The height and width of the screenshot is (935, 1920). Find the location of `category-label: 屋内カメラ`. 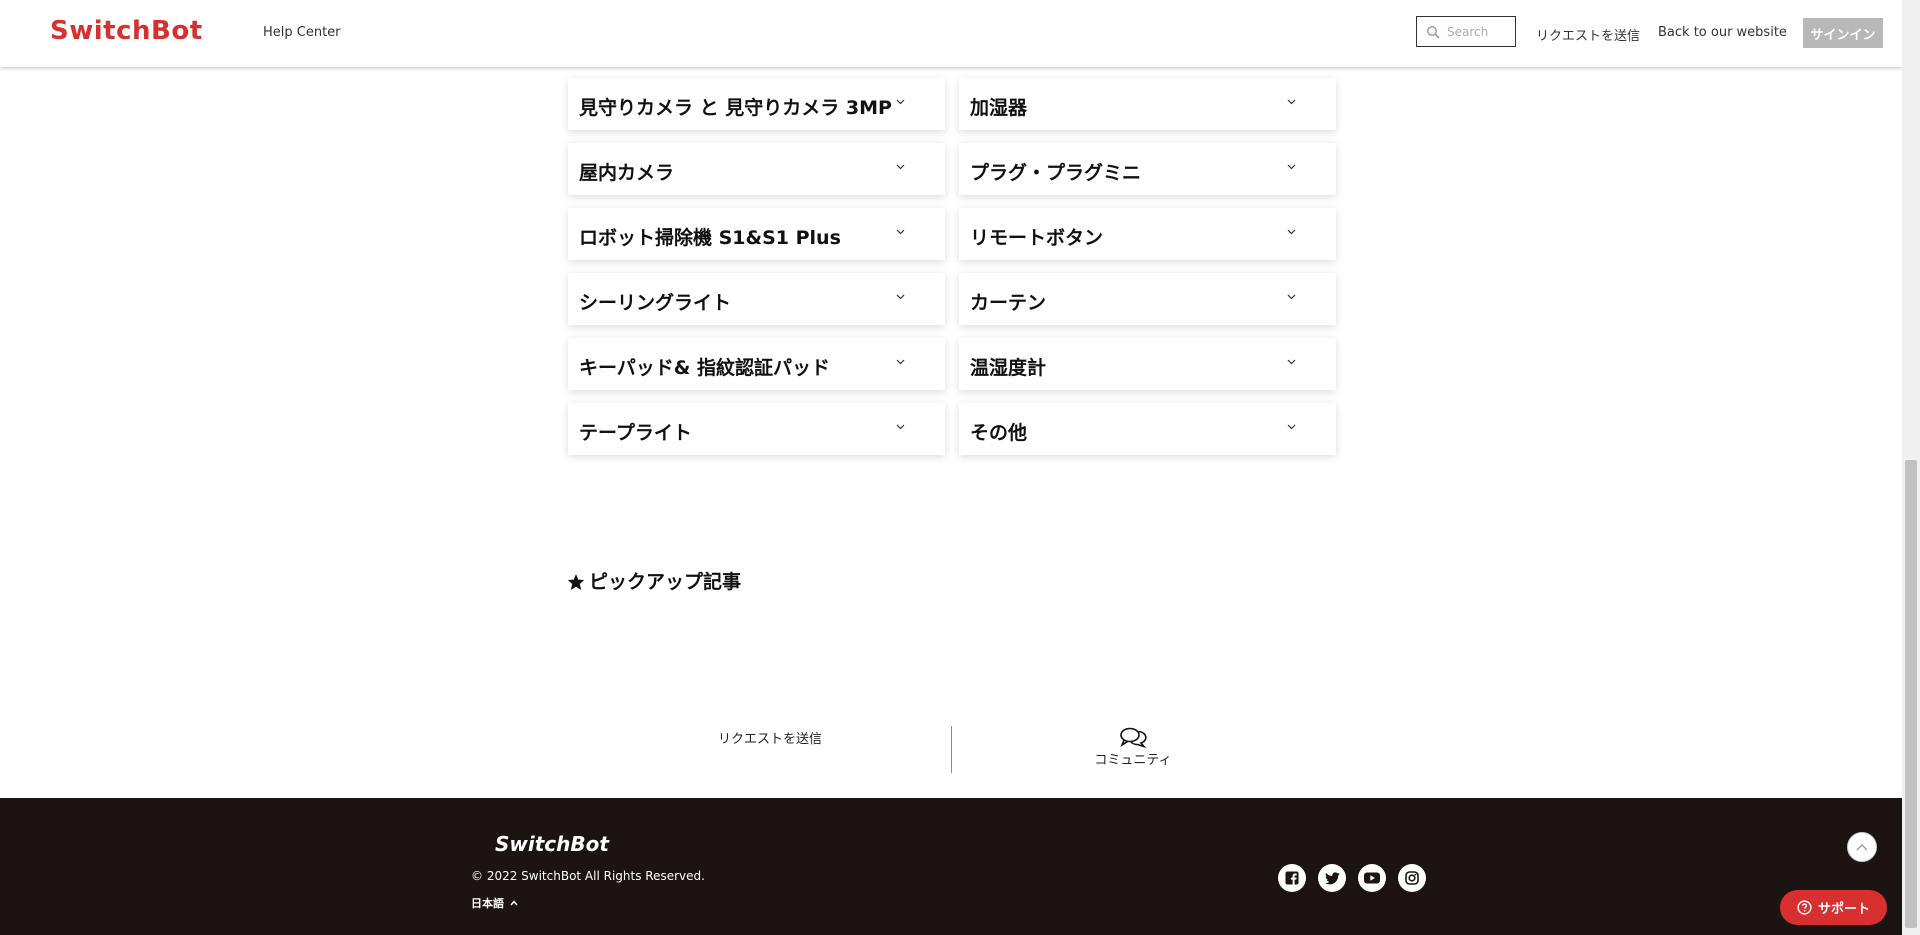

category-label: 屋内カメラ is located at coordinates (627, 173).